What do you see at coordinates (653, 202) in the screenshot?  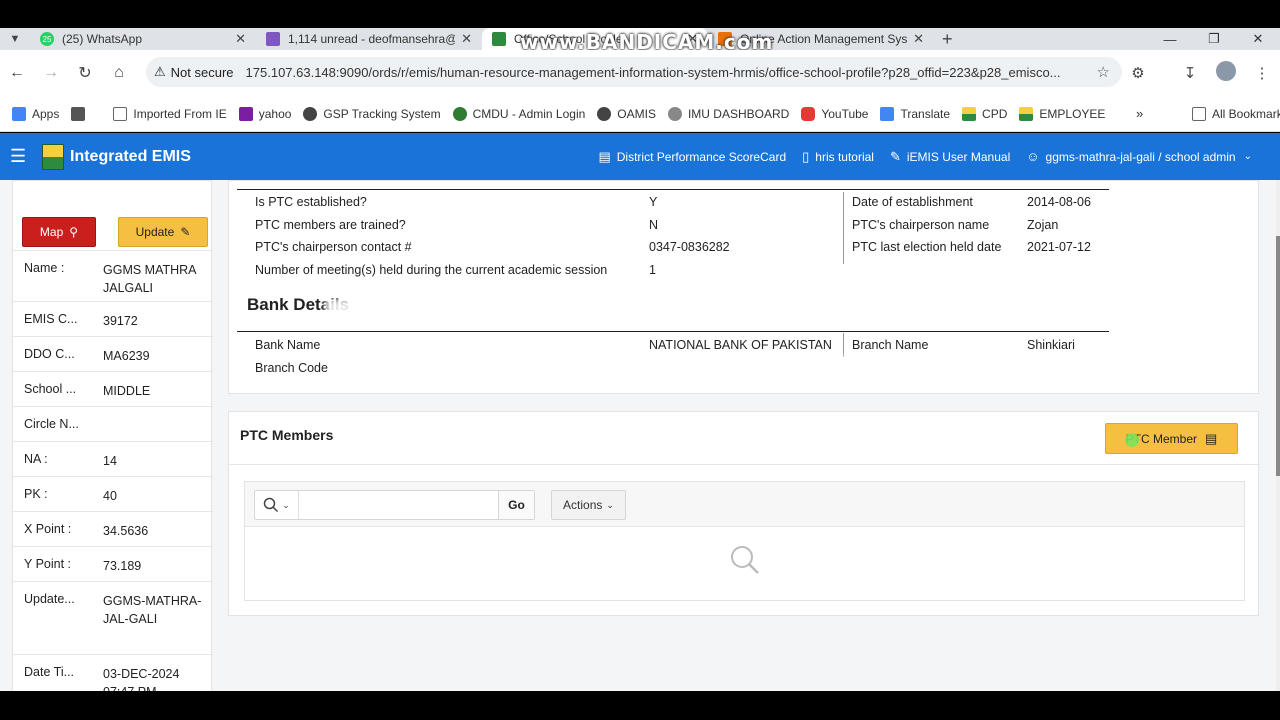 I see `ptc-established-value: Y` at bounding box center [653, 202].